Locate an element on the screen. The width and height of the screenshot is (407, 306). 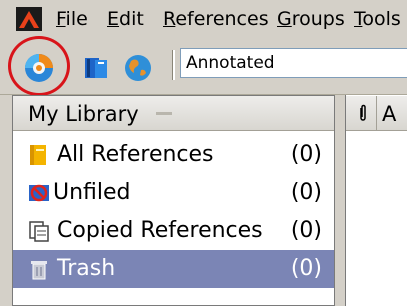
collection-item-copied-references: Copied References (0) is located at coordinates (173, 231).